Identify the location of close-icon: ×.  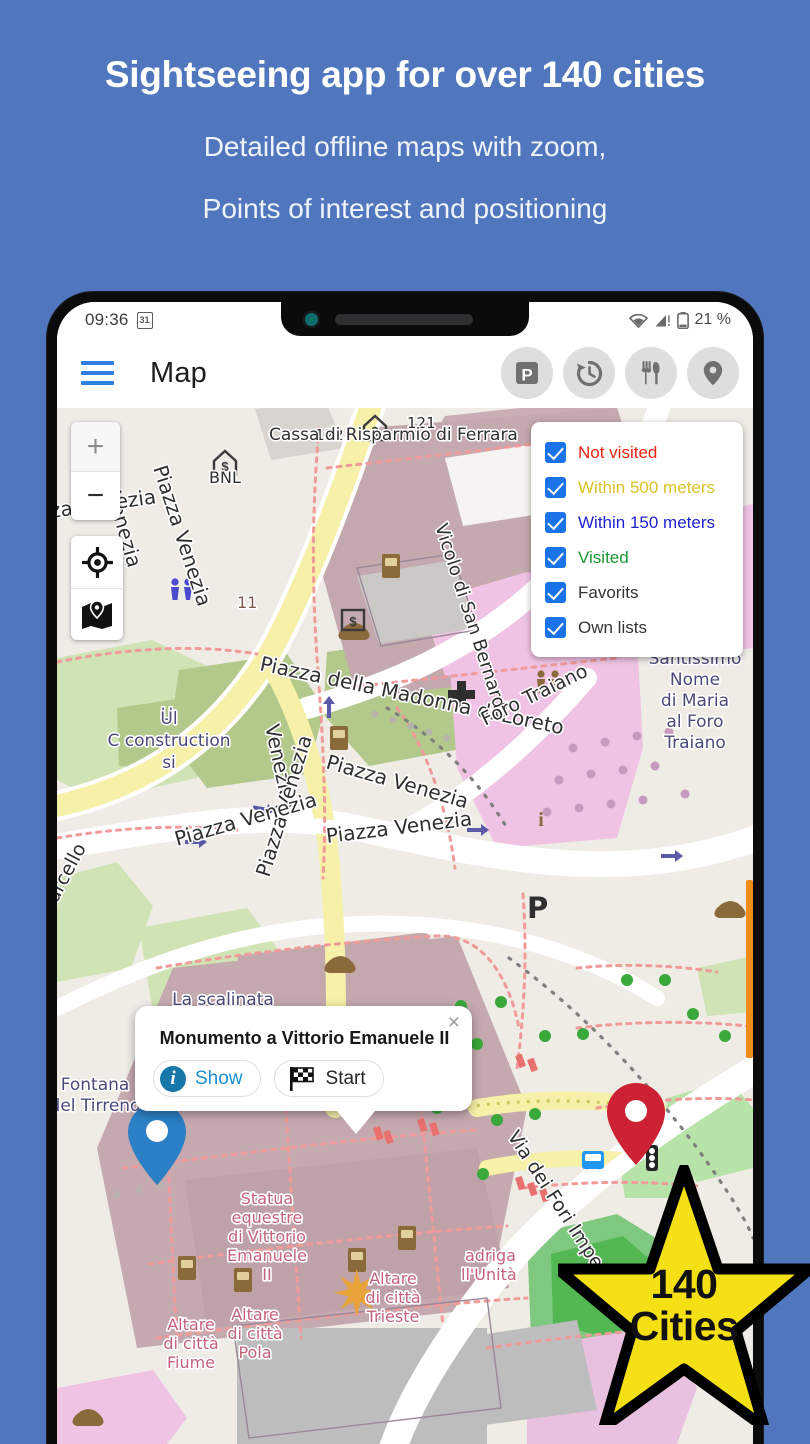
(454, 1022).